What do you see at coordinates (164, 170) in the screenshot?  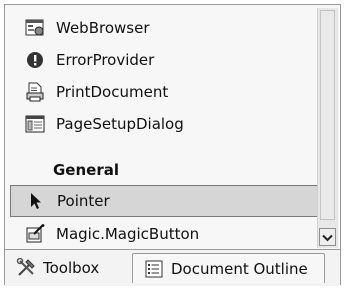 I see `toolbox-group-header: General` at bounding box center [164, 170].